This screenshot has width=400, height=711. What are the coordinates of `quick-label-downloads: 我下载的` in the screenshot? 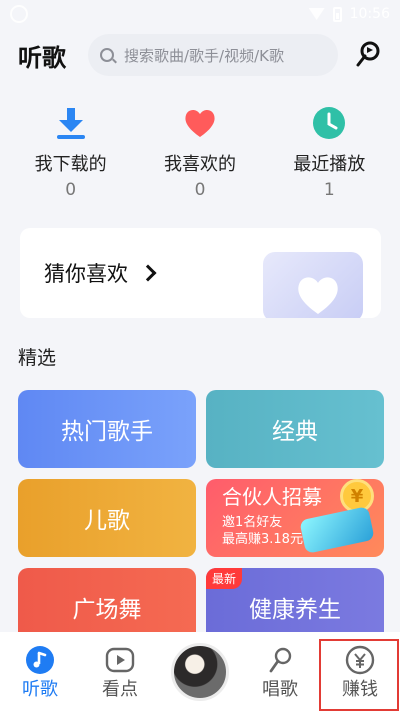 It's located at (70, 164).